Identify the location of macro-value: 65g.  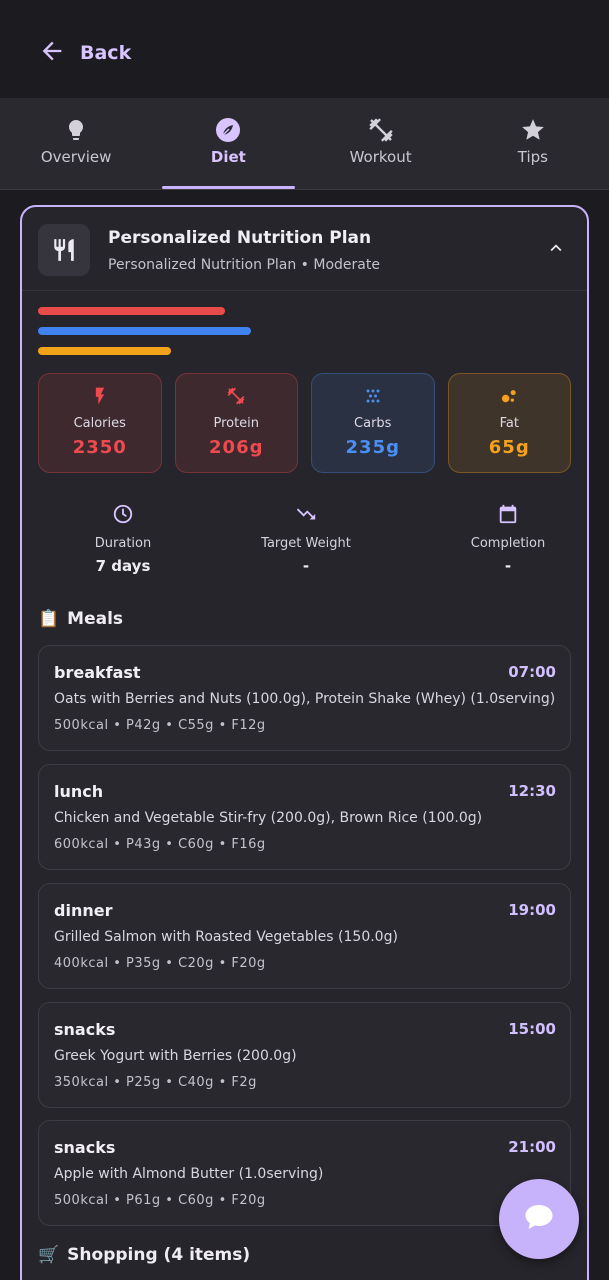
(509, 447).